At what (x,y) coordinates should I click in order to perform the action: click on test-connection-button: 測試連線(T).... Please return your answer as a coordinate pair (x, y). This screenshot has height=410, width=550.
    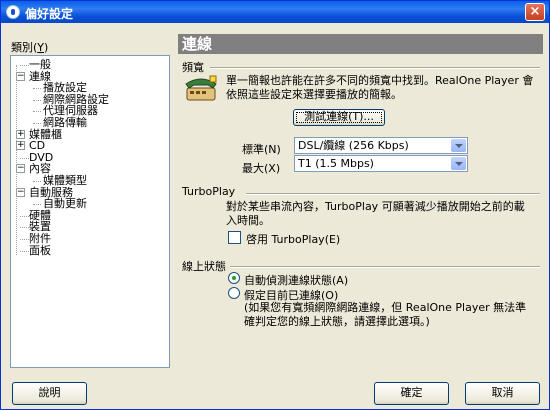
    Looking at the image, I should click on (339, 117).